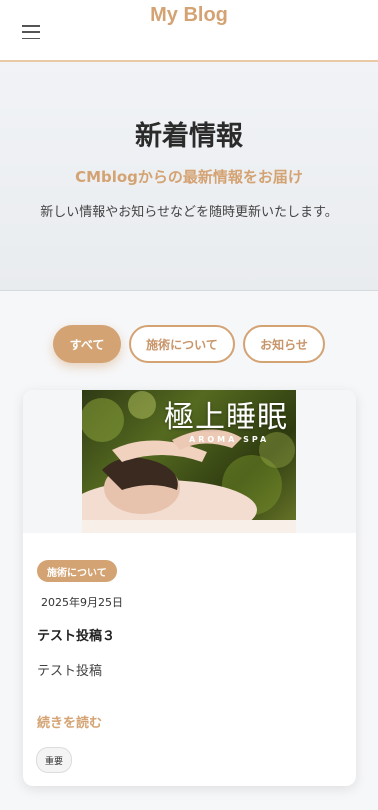 This screenshot has height=810, width=378. I want to click on category-filter: すべて 施術について お知らせ, so click(189, 344).